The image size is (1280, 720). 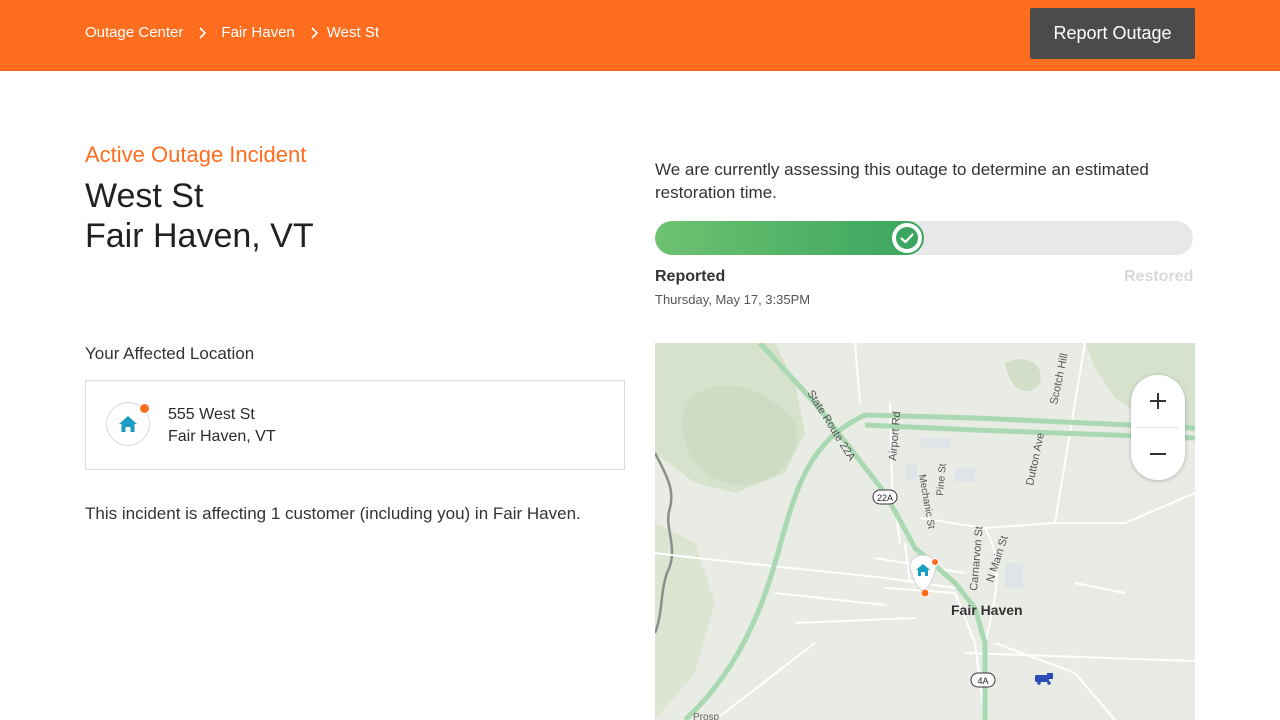 I want to click on breadcrumb-outage-center: Outage Center, so click(x=134, y=32).